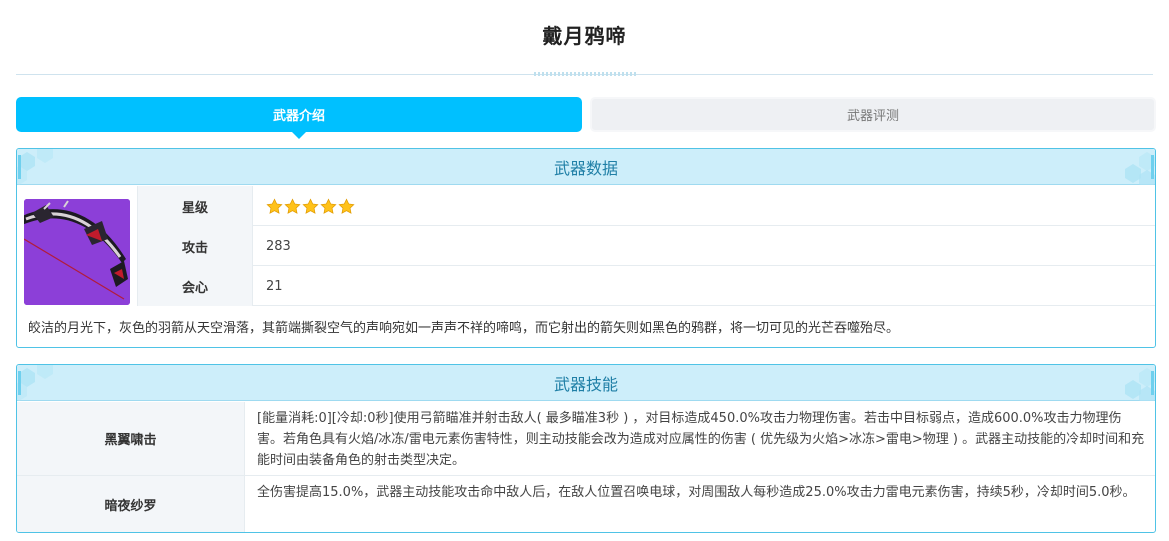  I want to click on stat-value: 21, so click(274, 286).